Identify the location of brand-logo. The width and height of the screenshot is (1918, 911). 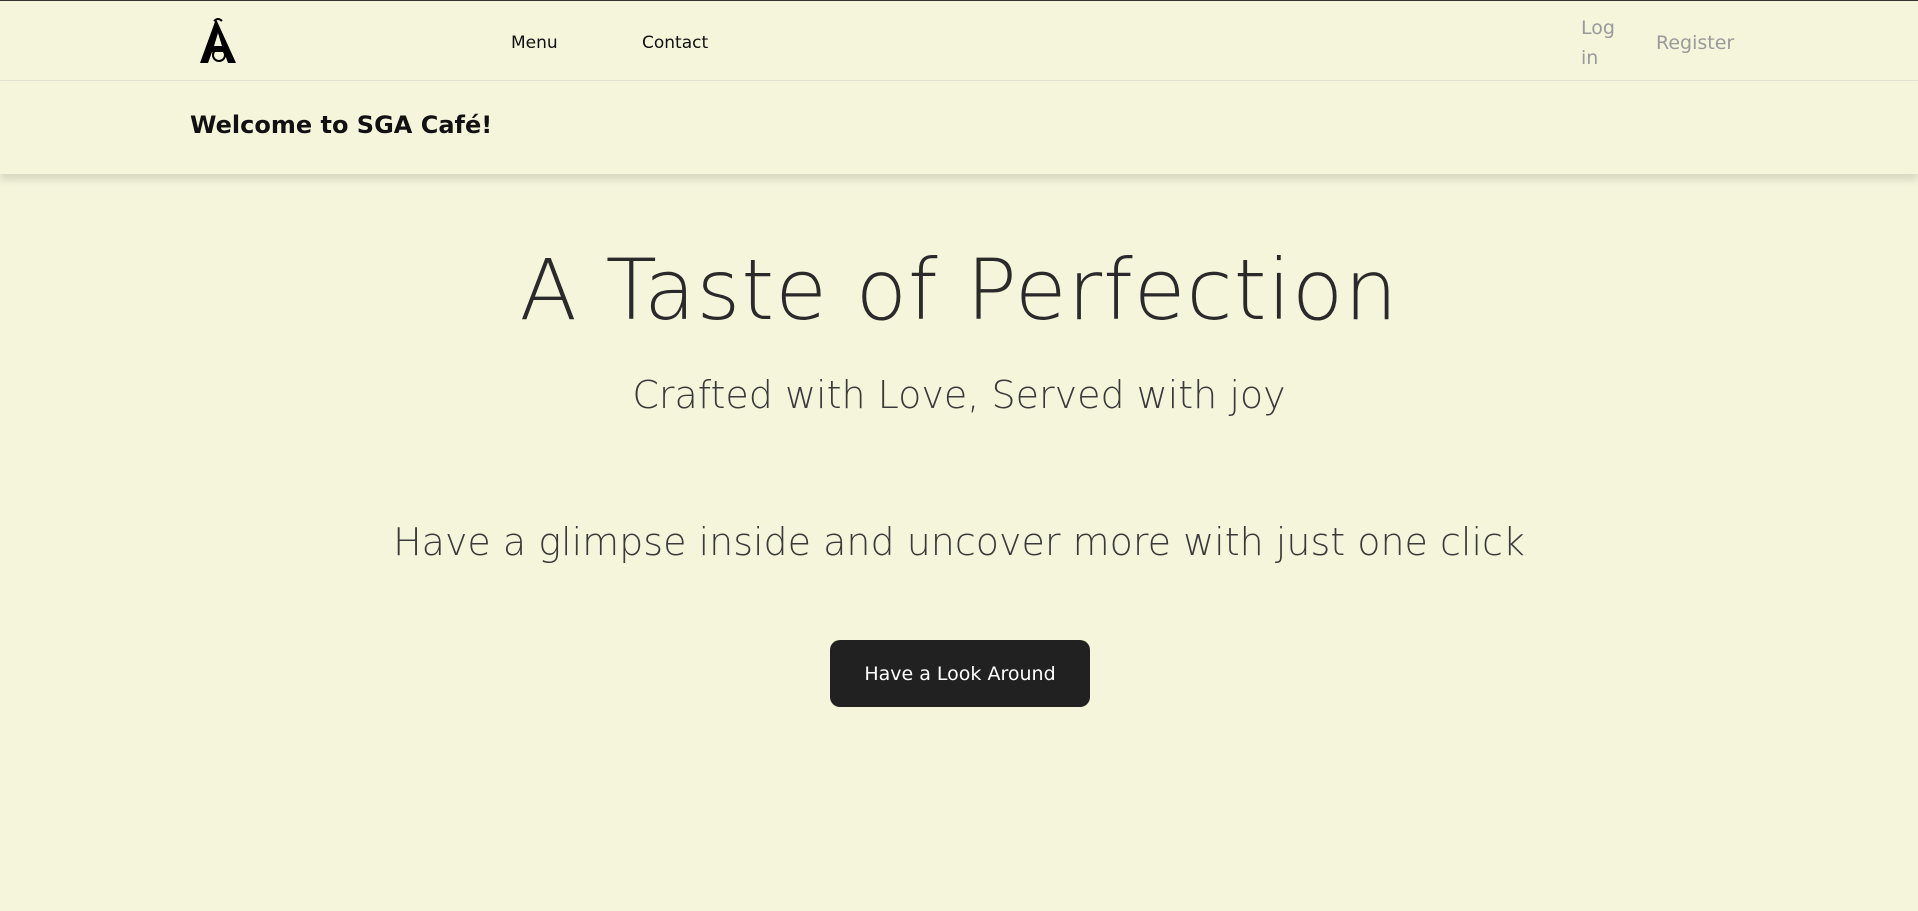
(217, 41).